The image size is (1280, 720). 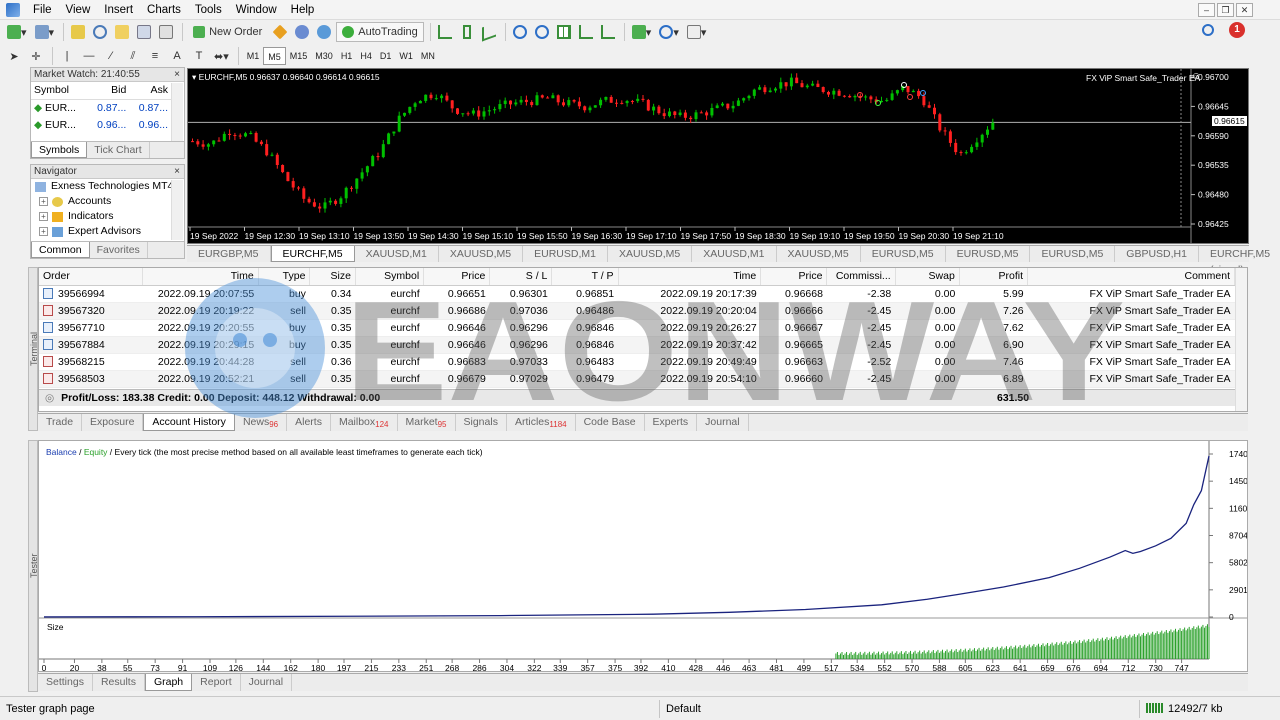 What do you see at coordinates (78, 32) in the screenshot?
I see `market-watch-toggle` at bounding box center [78, 32].